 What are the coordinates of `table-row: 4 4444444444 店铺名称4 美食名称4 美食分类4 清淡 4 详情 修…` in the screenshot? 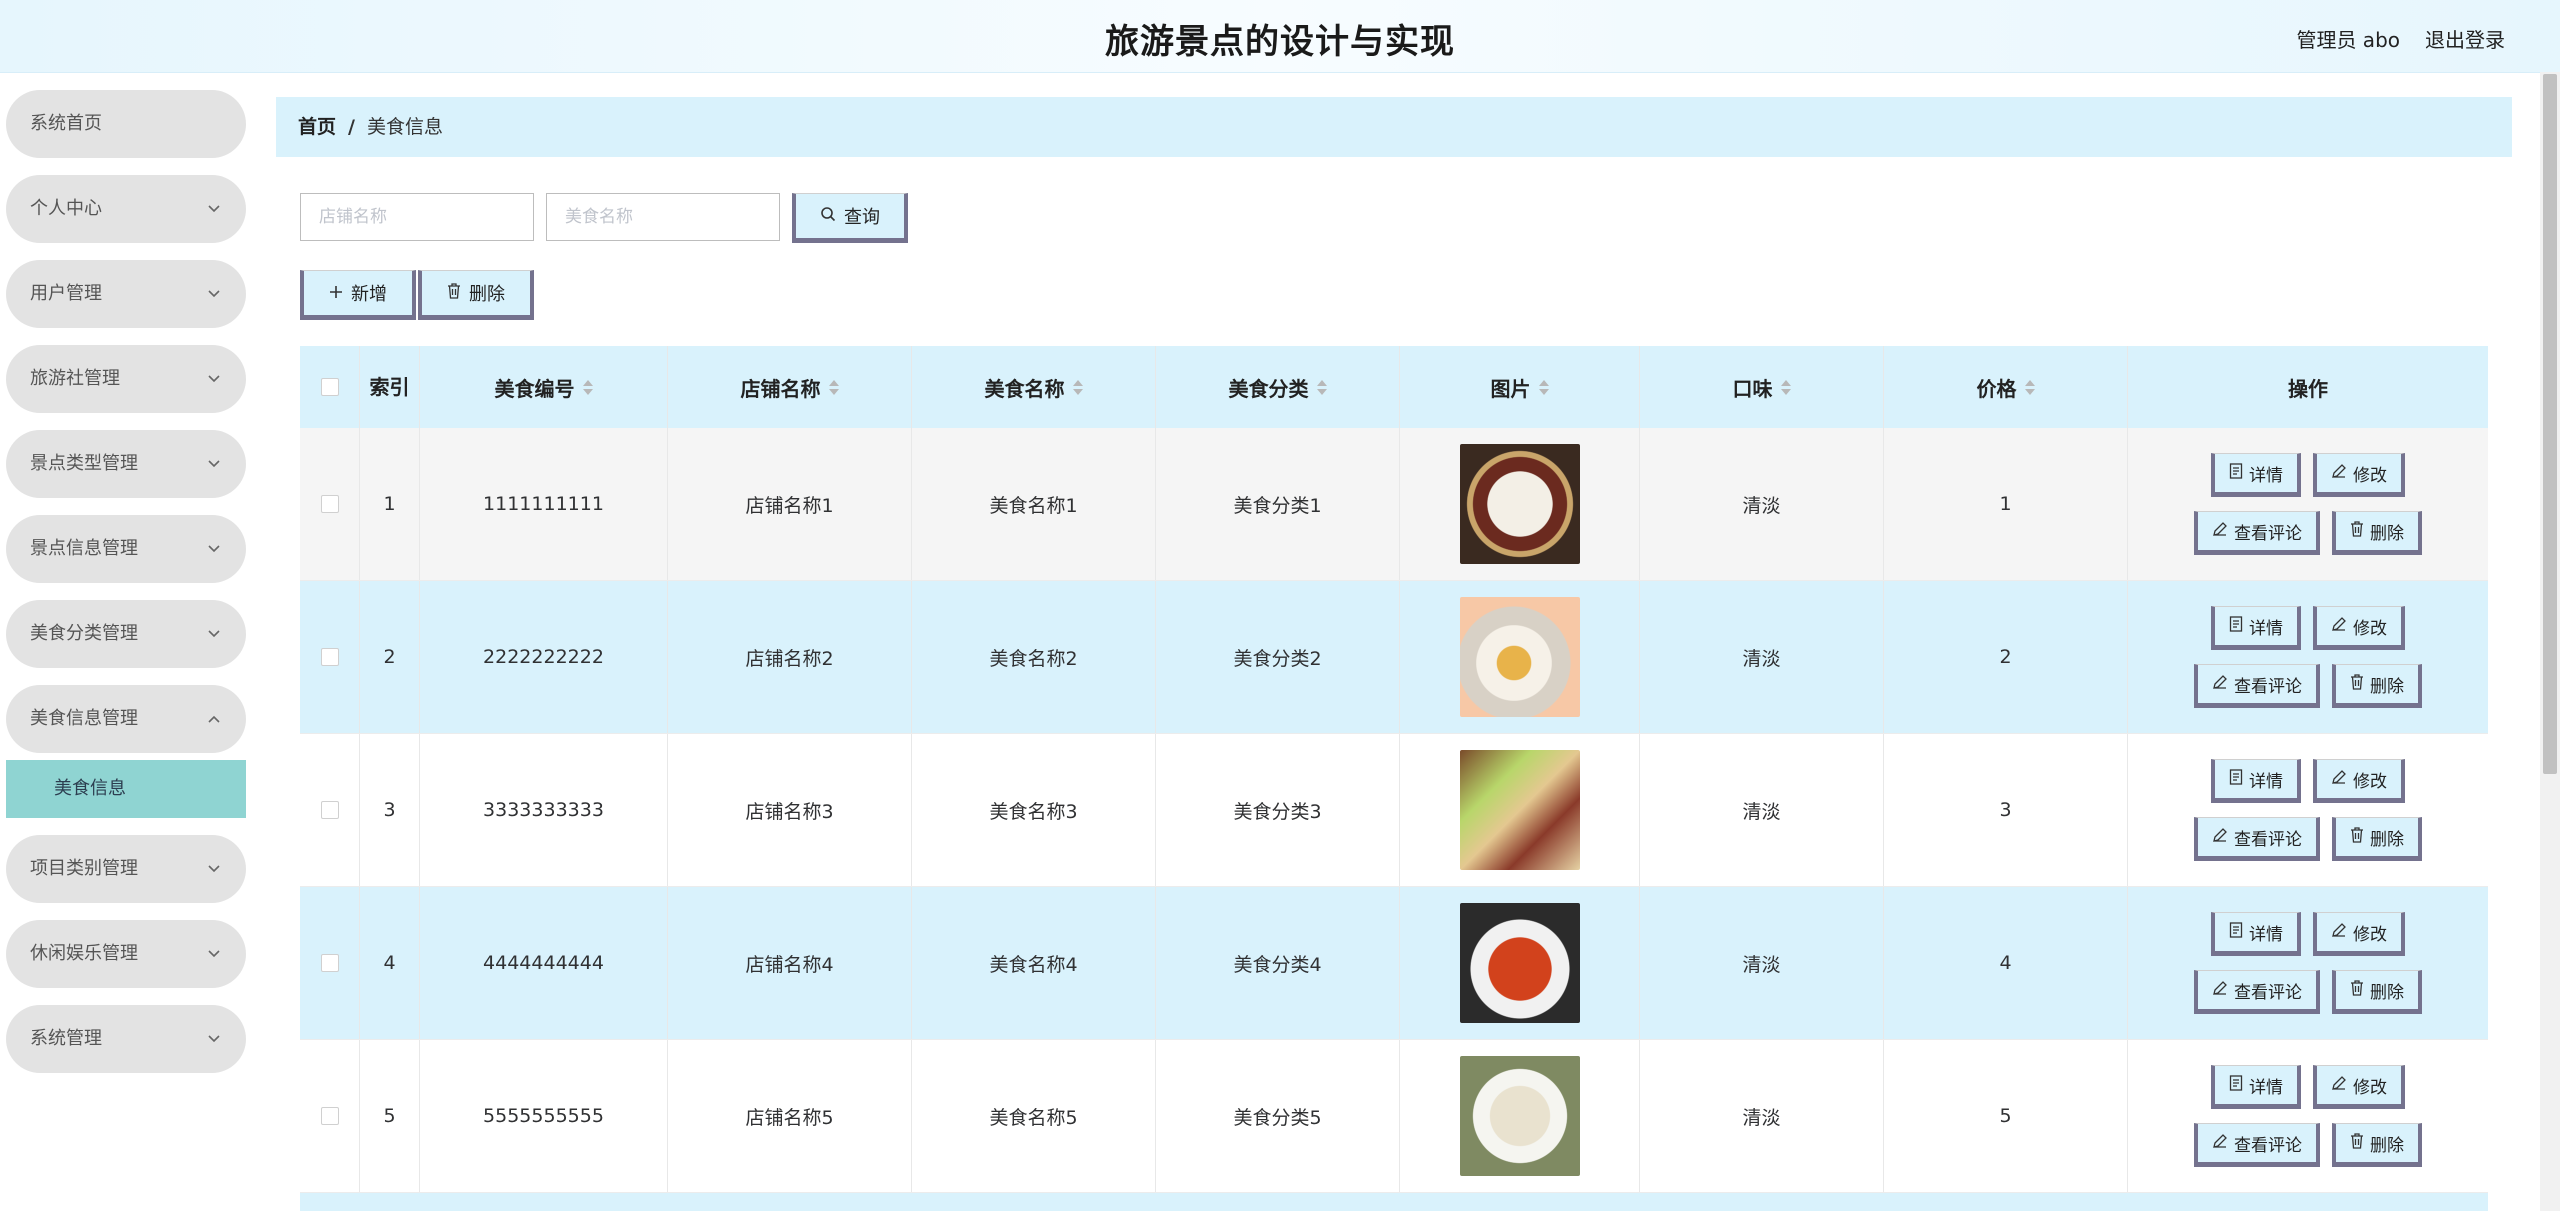 It's located at (1394, 963).